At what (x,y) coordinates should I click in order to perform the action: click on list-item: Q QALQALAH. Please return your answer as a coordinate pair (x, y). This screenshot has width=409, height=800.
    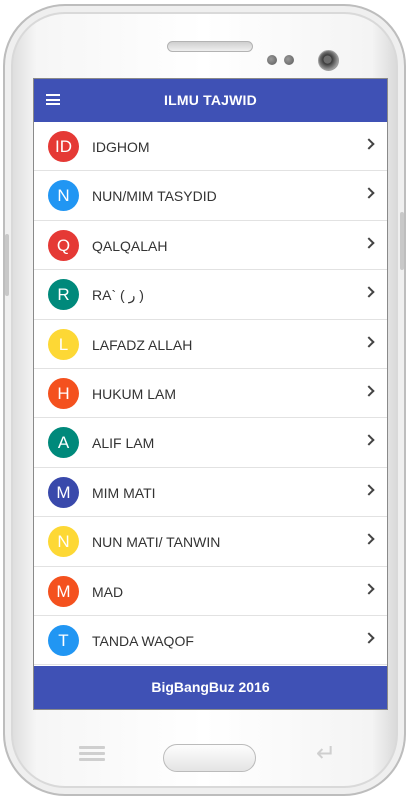
    Looking at the image, I should click on (210, 245).